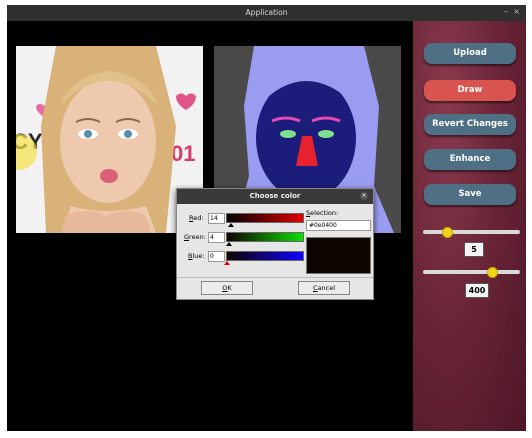  What do you see at coordinates (196, 218) in the screenshot?
I see `red-label: Red:` at bounding box center [196, 218].